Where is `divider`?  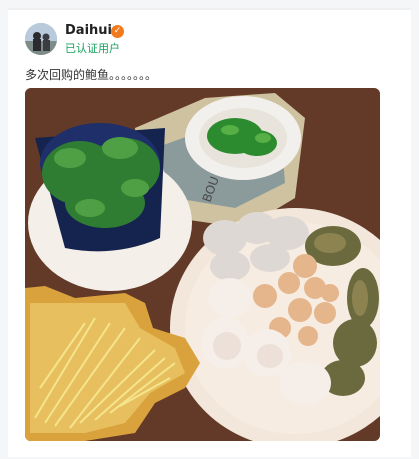 divider is located at coordinates (209, 9).